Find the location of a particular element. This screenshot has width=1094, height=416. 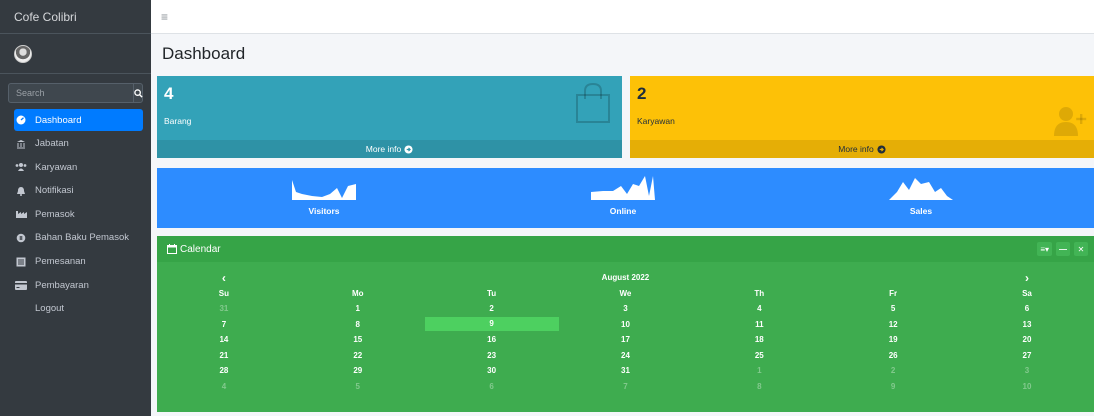

sidebar-item-karyawan: Karyawan is located at coordinates (78, 167).